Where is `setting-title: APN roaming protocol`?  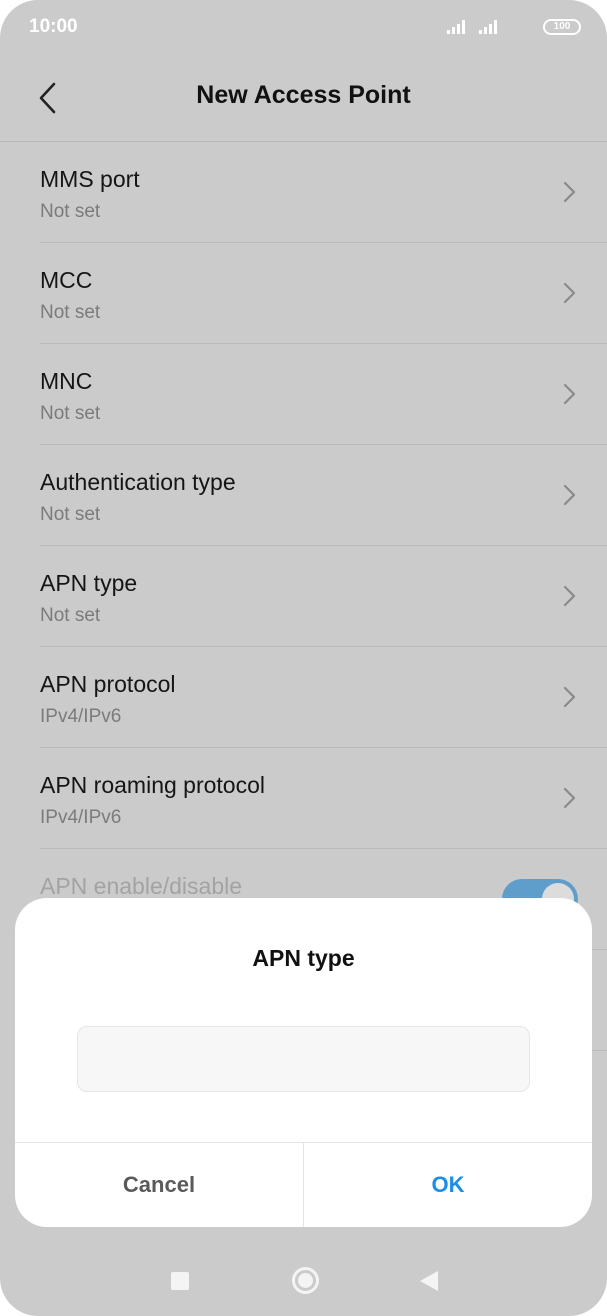 setting-title: APN roaming protocol is located at coordinates (152, 785).